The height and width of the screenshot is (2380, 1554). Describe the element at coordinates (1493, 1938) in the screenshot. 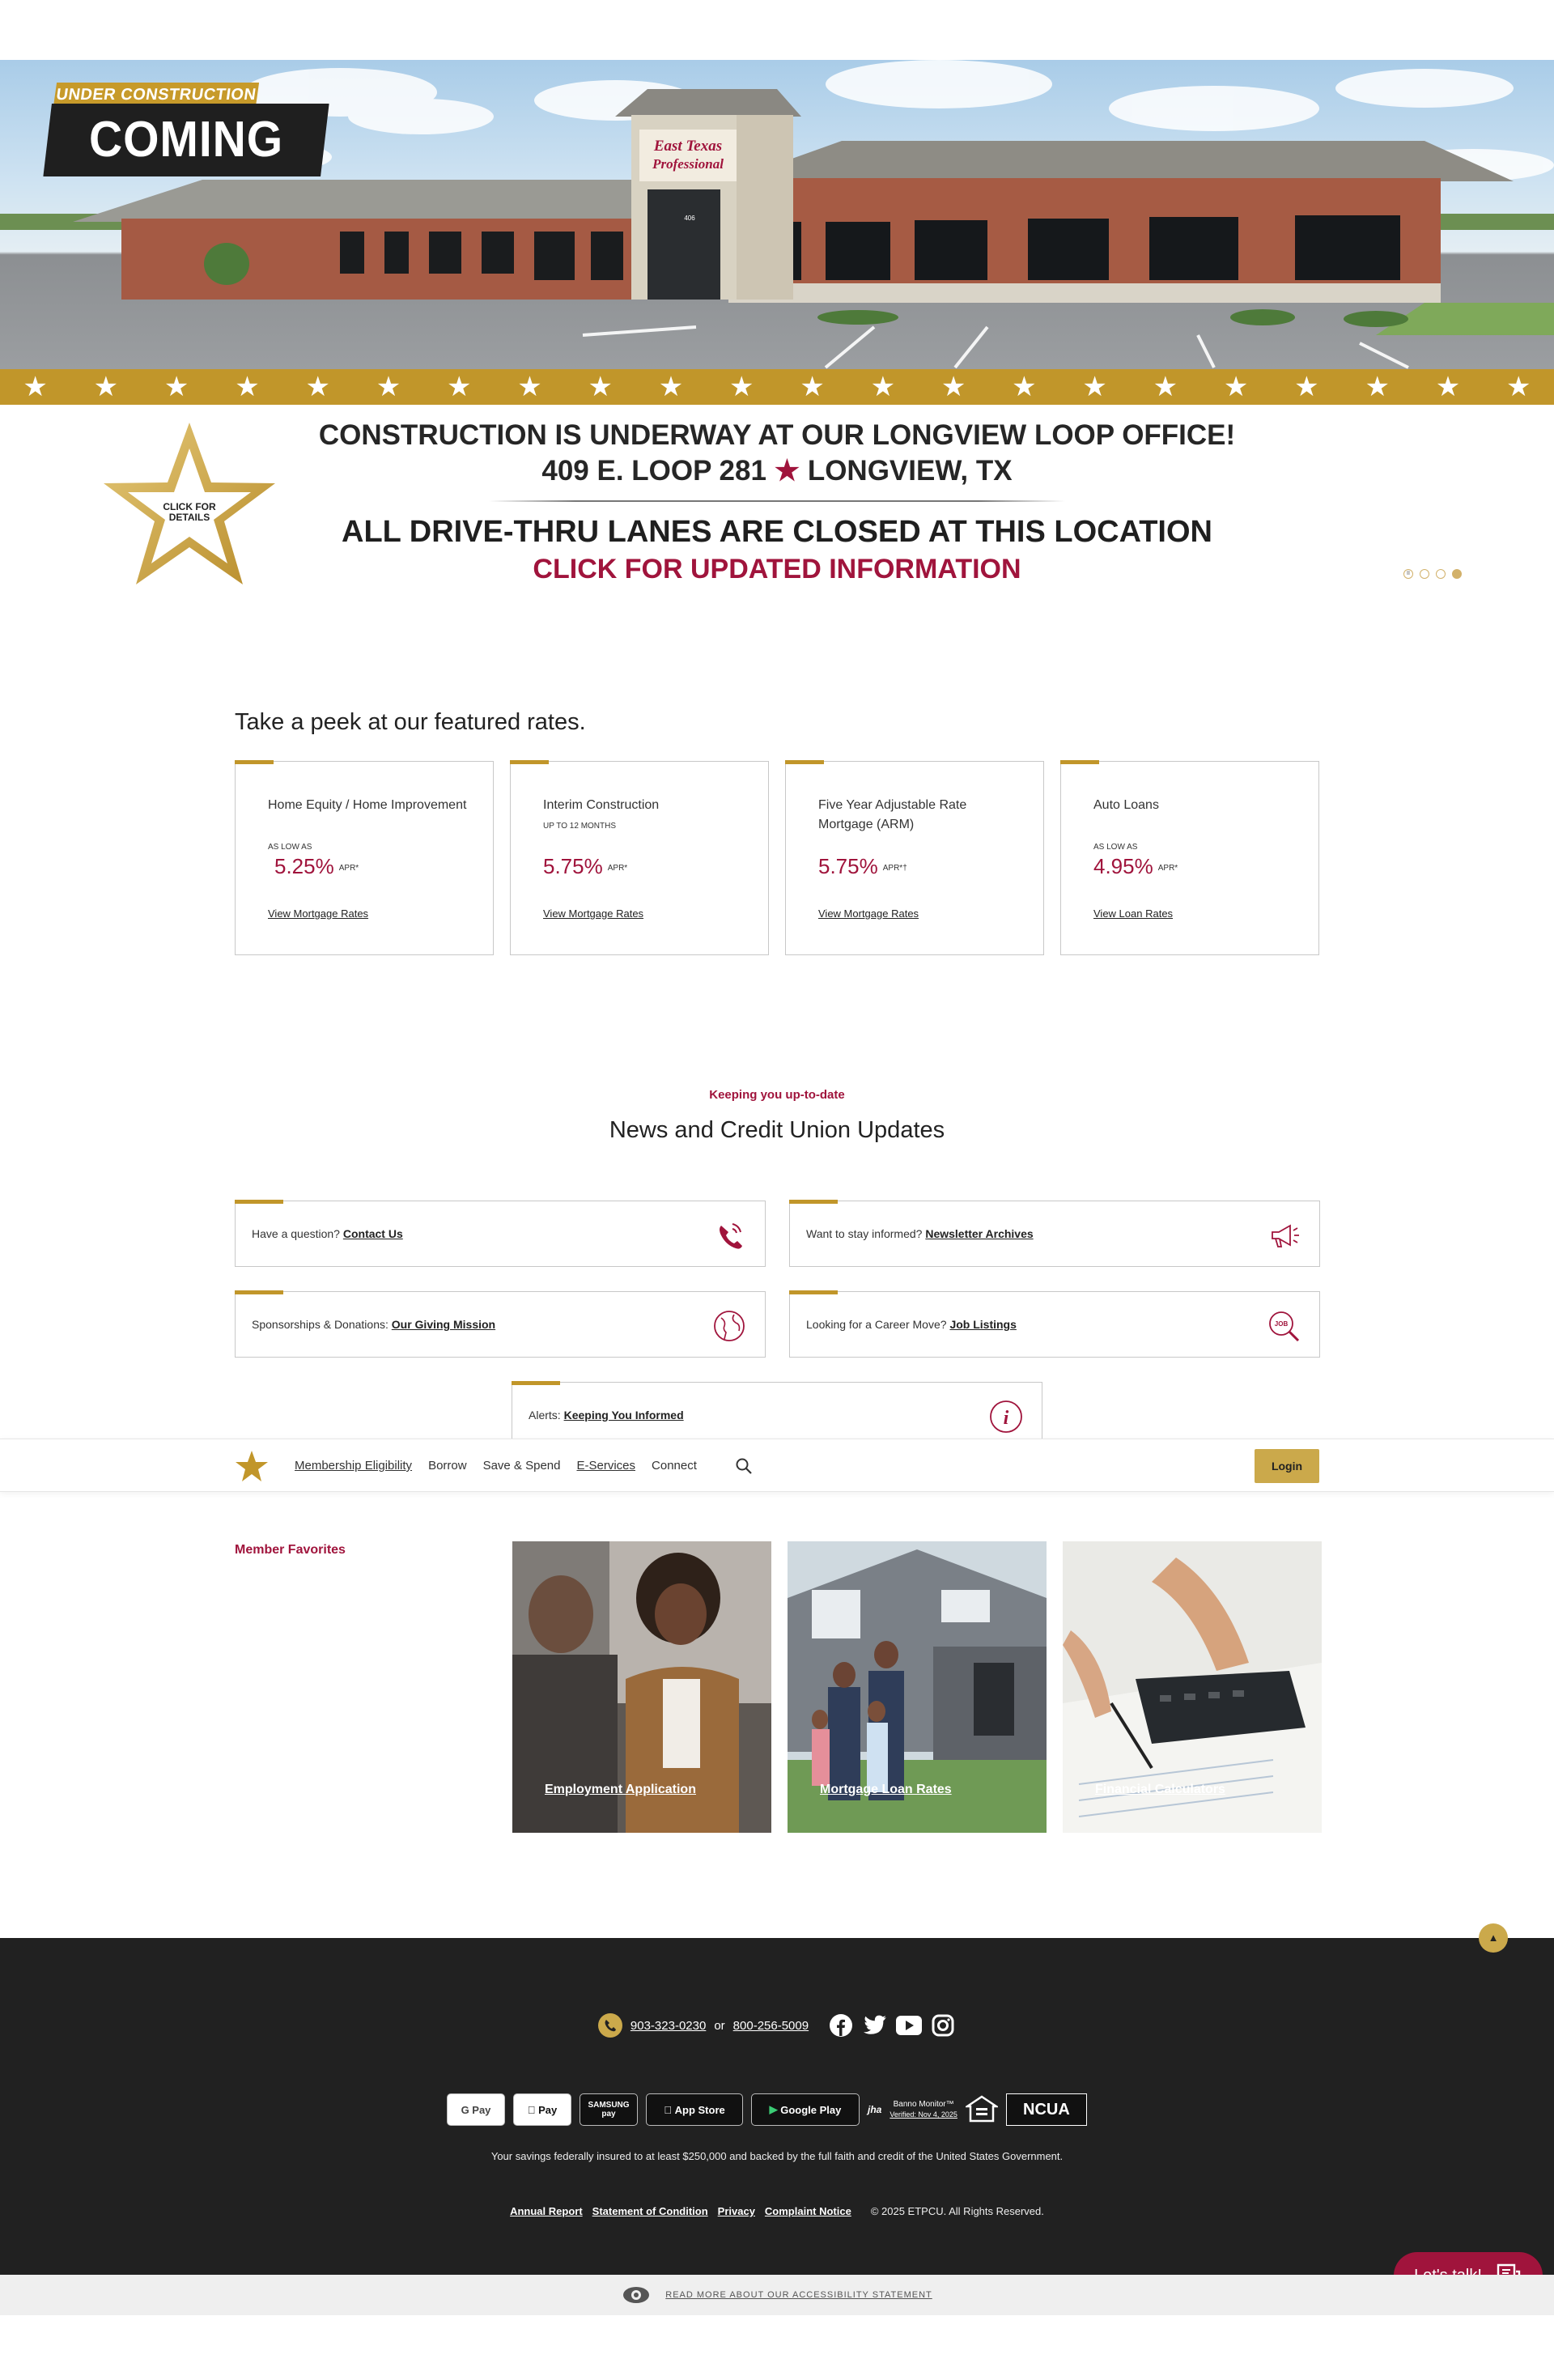

I see `back-to-top-button: ▲` at that location.